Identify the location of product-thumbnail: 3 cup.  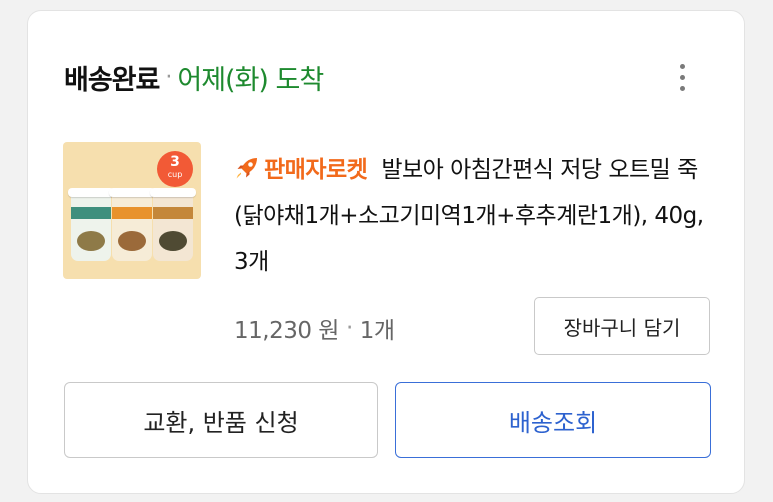
(132, 210).